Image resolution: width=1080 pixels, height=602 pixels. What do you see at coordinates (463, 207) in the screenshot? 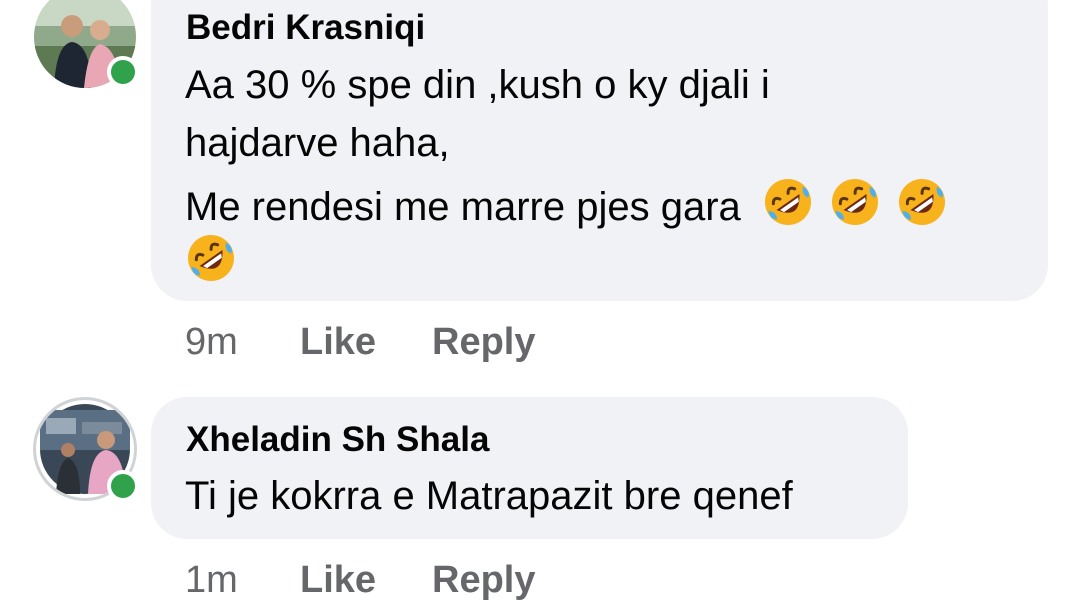
I see `comment-text-segment: Me rendesi me marre pjes gara` at bounding box center [463, 207].